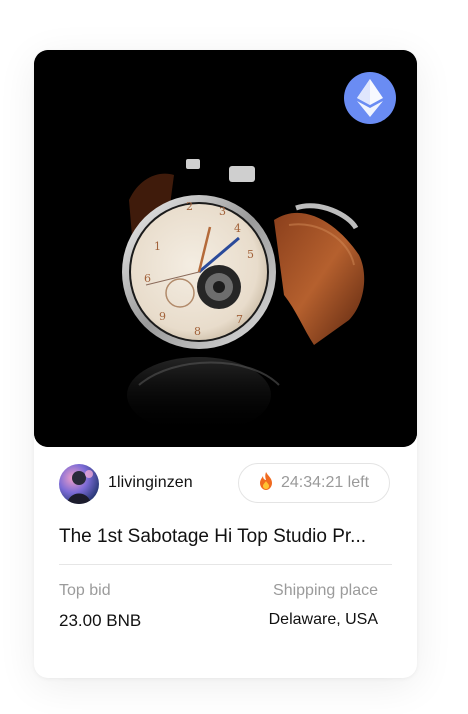 The image size is (468, 714). I want to click on top-bid-label: Top bid, so click(85, 590).